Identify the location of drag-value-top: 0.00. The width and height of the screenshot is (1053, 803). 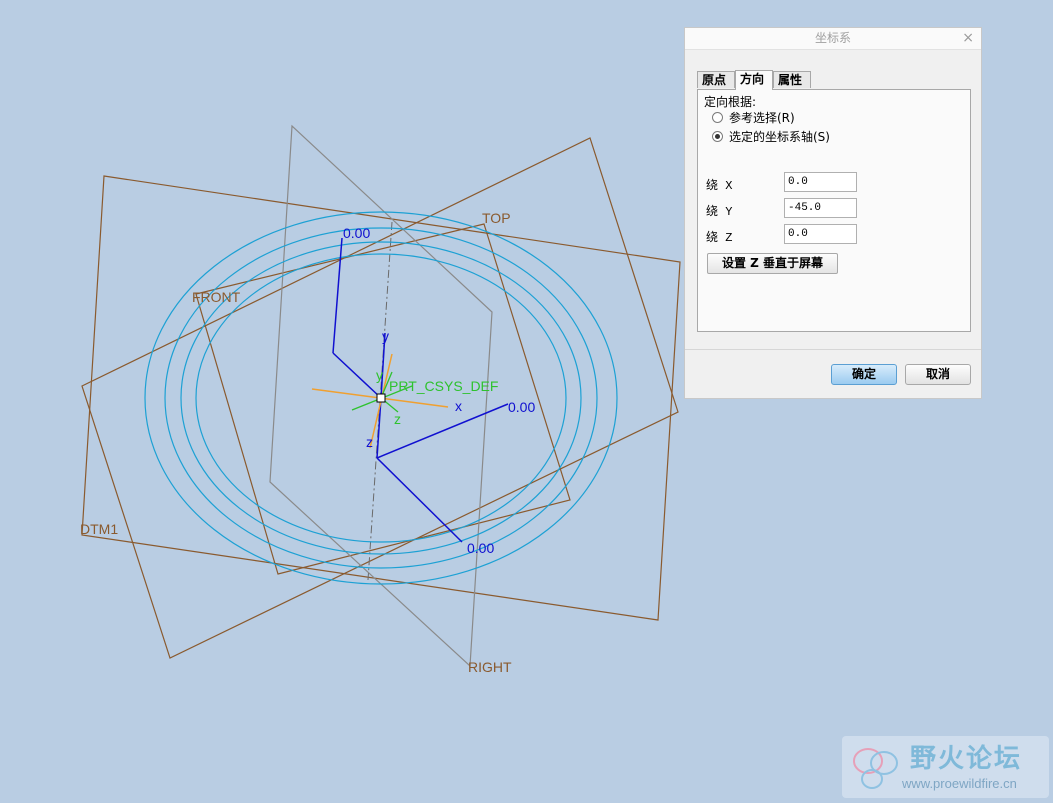
(356, 233).